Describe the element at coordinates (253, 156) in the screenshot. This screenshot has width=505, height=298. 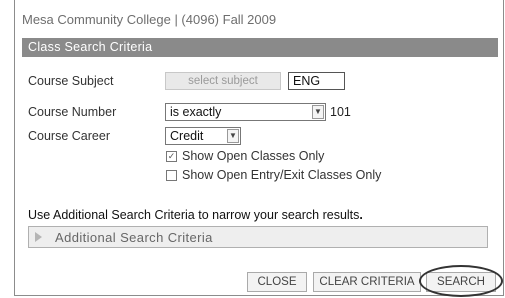
I see `open-classes-label: Show Open Classes Only` at that location.